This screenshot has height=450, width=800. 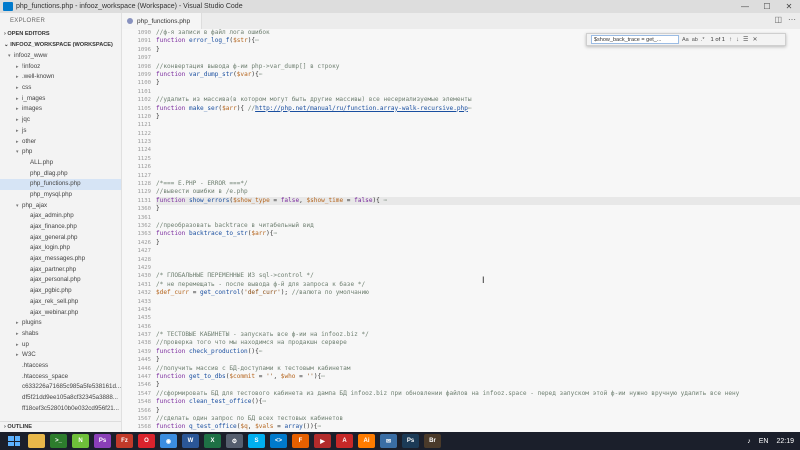 What do you see at coordinates (478, 192) in the screenshot?
I see `code-line: //вывести ошибки в /e.php` at bounding box center [478, 192].